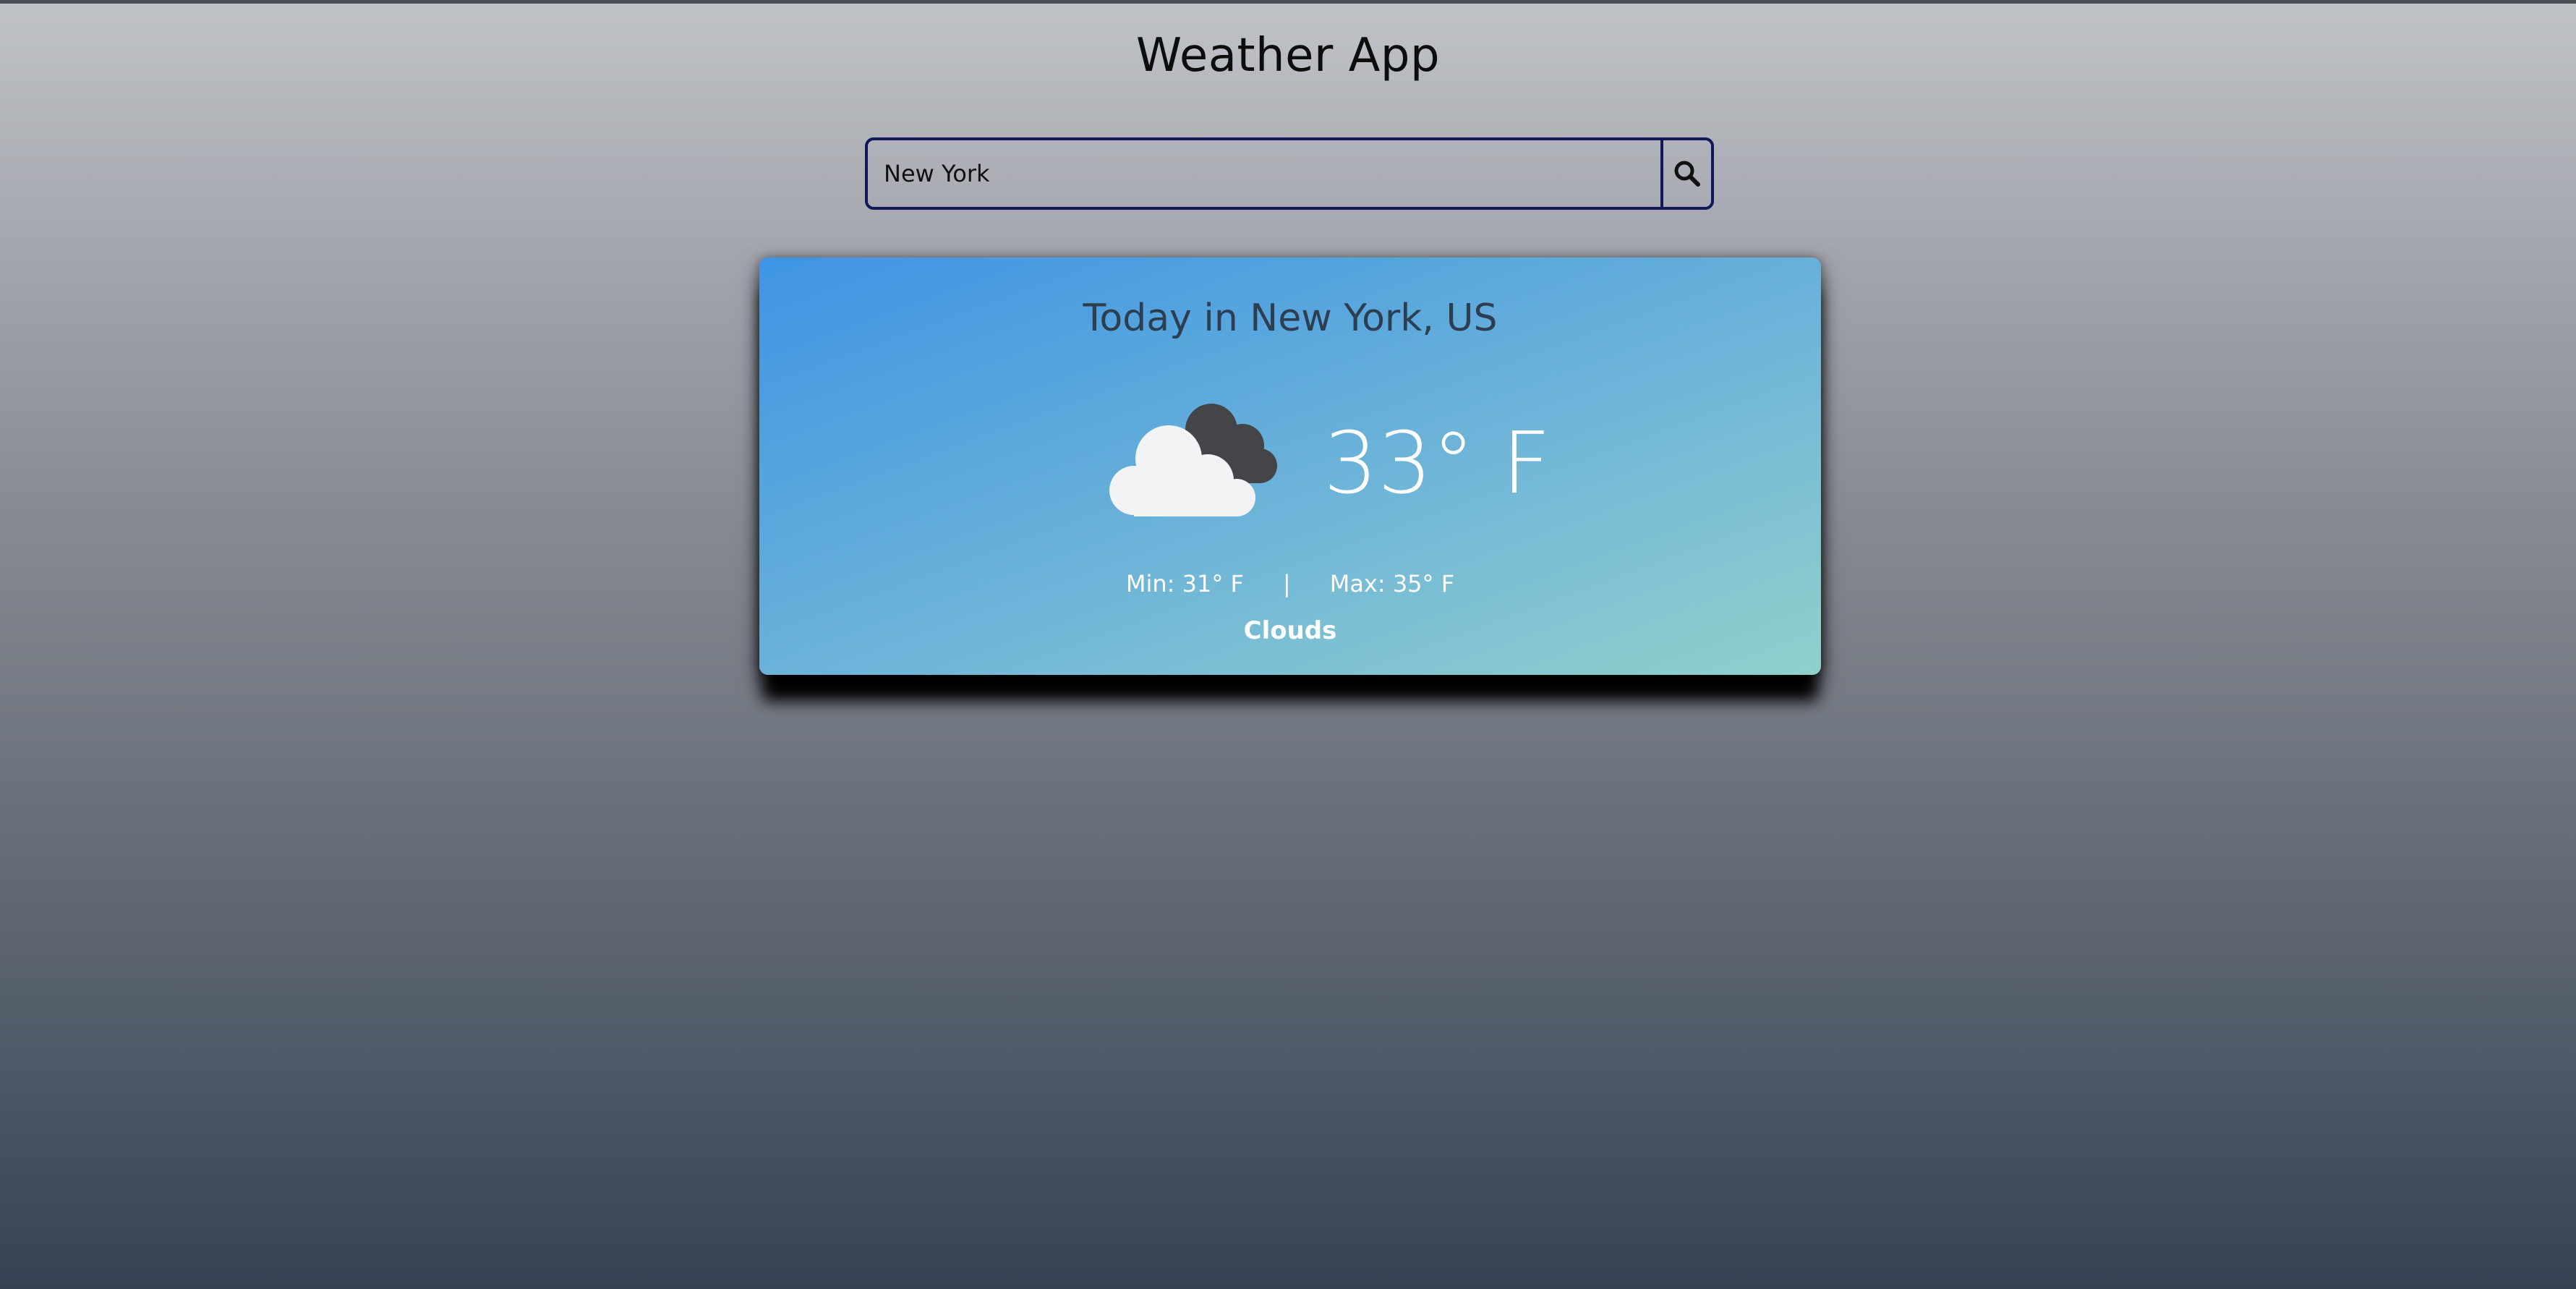 Image resolution: width=2576 pixels, height=1289 pixels. I want to click on location-heading: Today in New York, US, so click(1290, 318).